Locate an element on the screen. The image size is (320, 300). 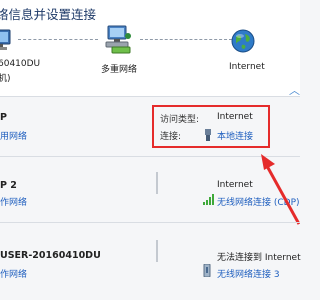
red-arrow-icon is located at coordinates (280, 189).